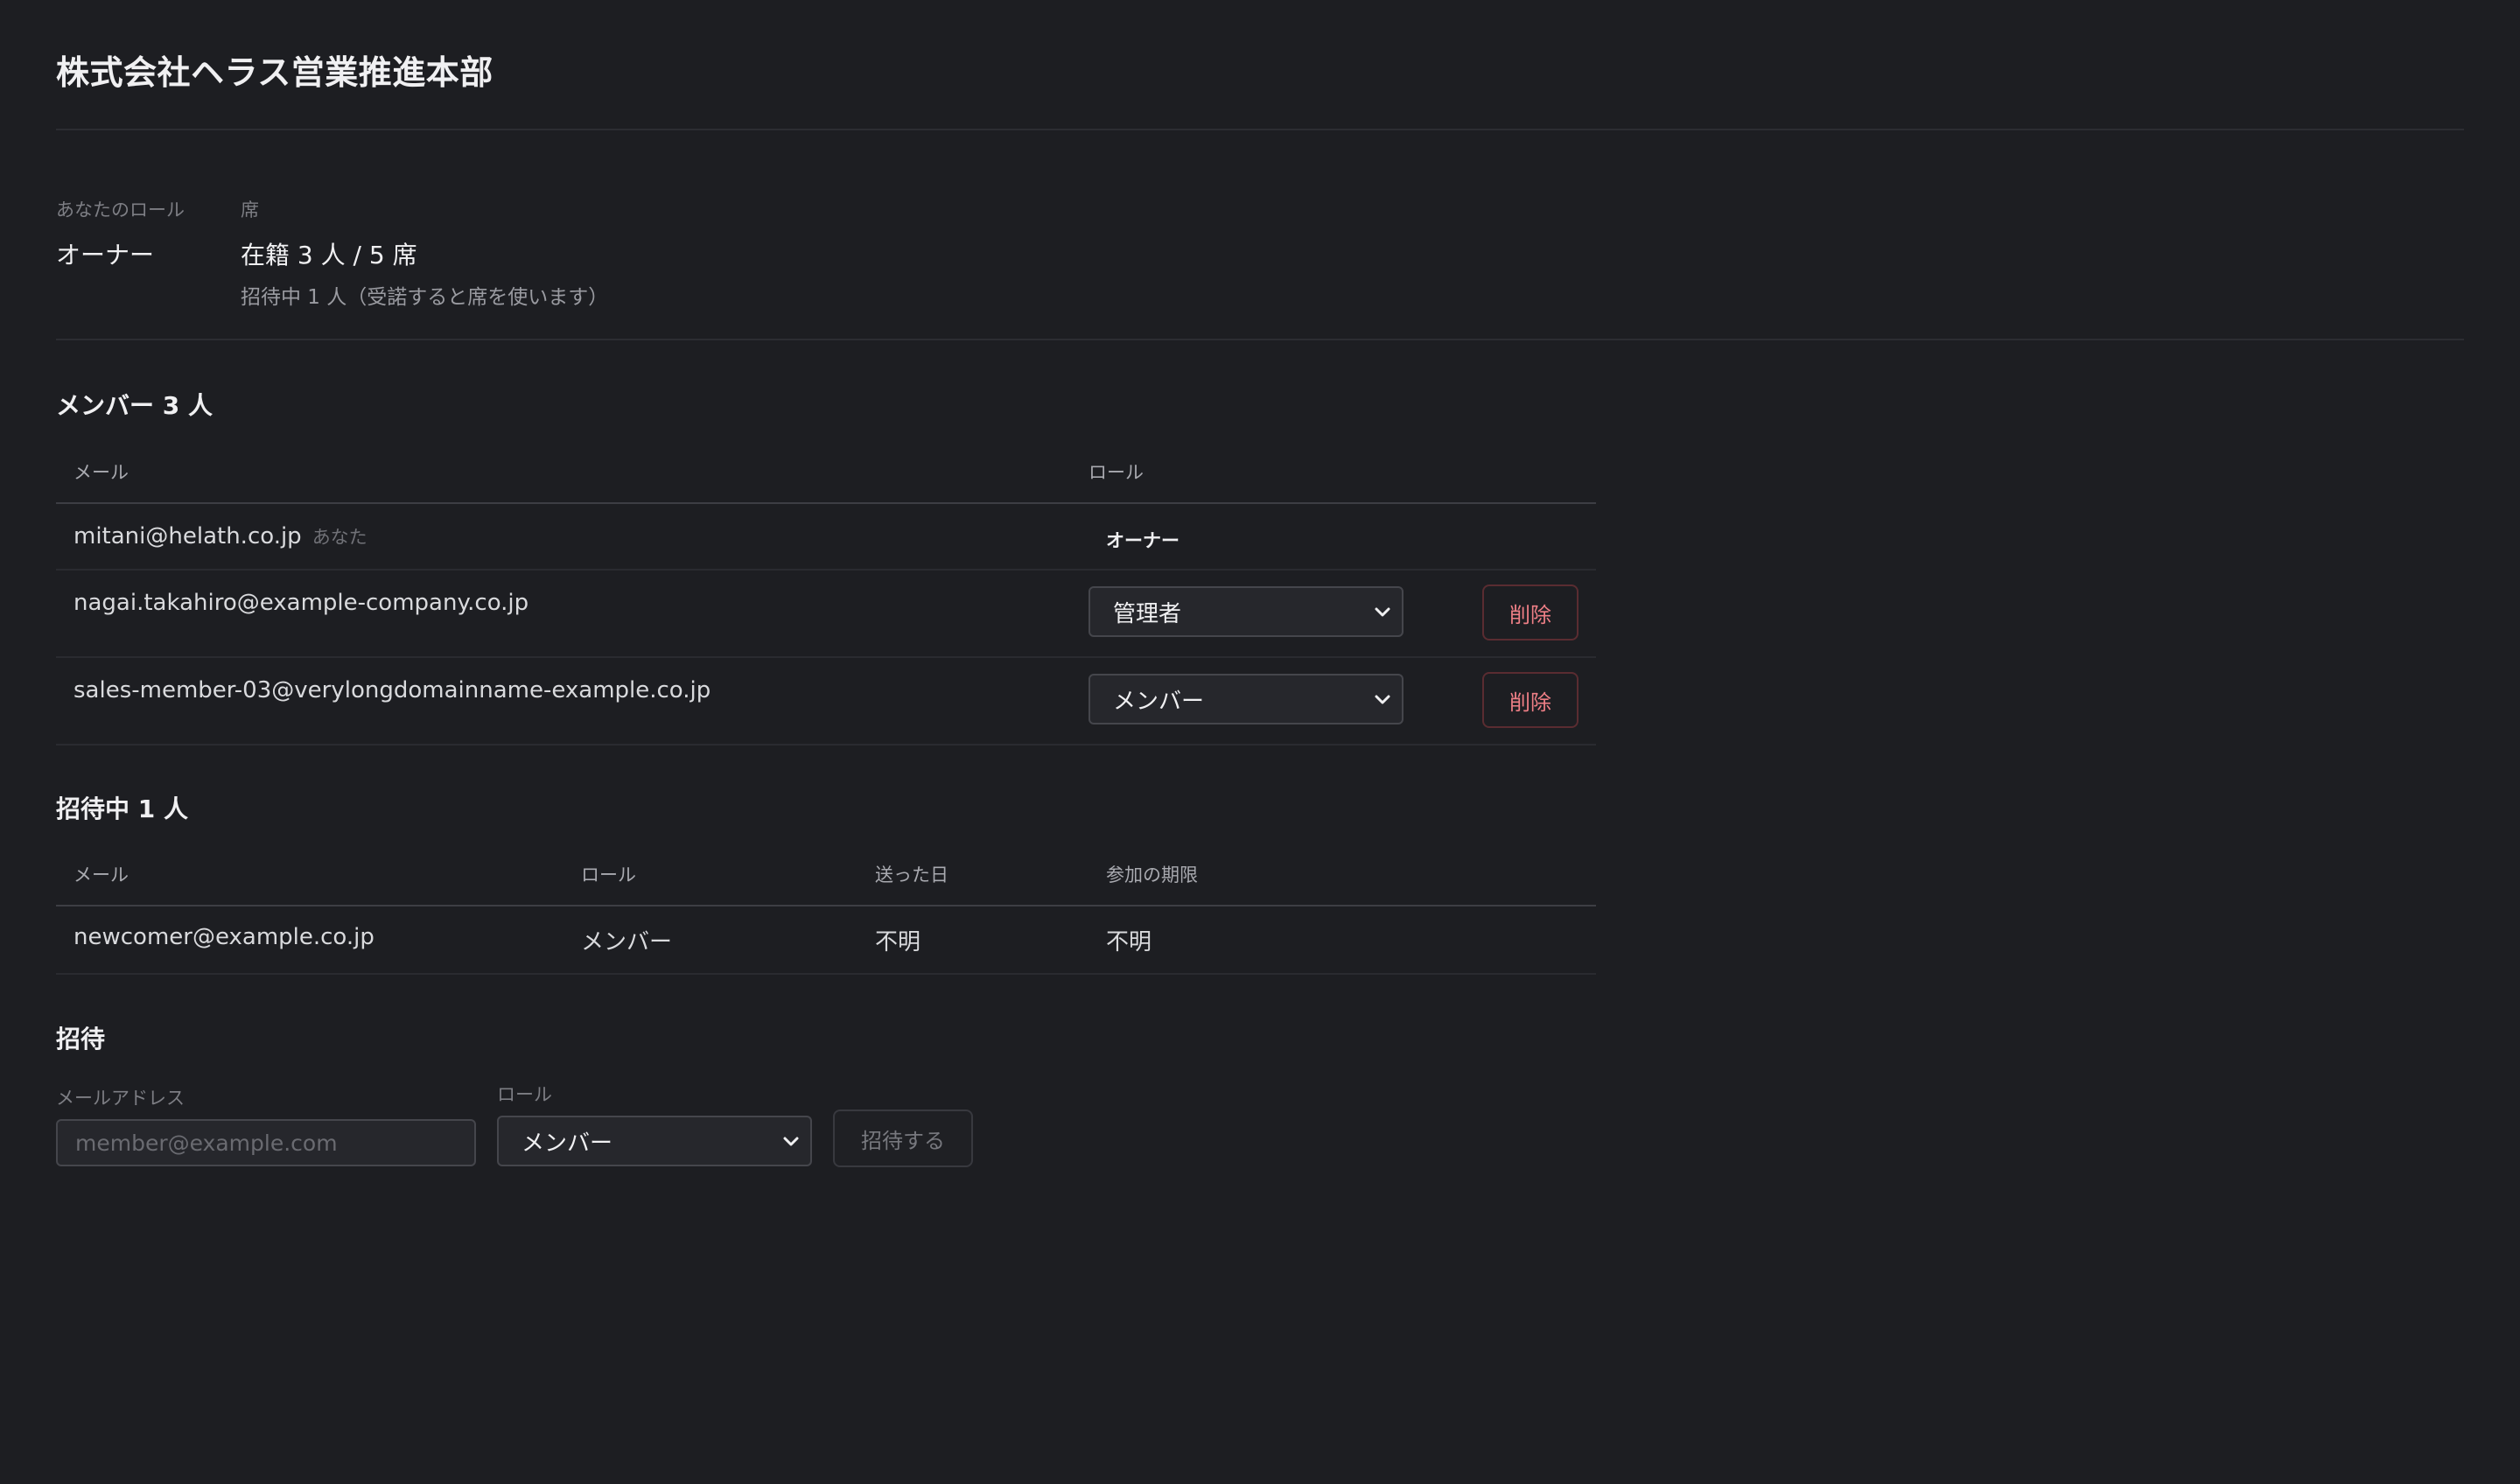 Image resolution: width=2520 pixels, height=1484 pixels. What do you see at coordinates (221, 536) in the screenshot?
I see `member-email: mitani@helath.co.jp あなた` at bounding box center [221, 536].